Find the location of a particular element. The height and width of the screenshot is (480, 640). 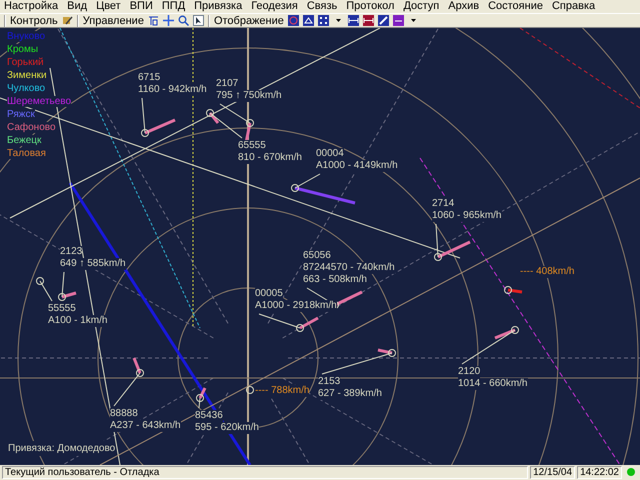

legend-item: Чулково is located at coordinates (26, 88).